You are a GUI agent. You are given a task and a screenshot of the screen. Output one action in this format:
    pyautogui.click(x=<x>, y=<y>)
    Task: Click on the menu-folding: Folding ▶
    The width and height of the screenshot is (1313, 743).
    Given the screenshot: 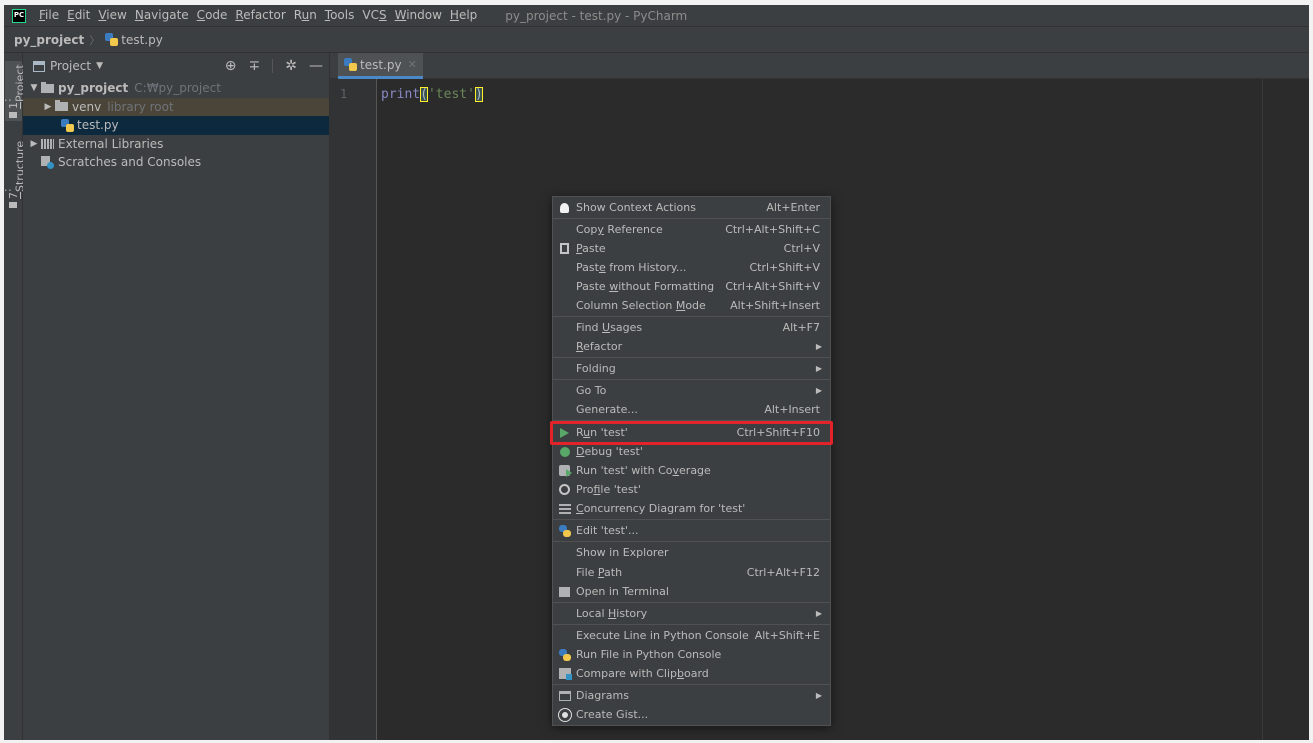 What is the action you would take?
    pyautogui.click(x=691, y=368)
    